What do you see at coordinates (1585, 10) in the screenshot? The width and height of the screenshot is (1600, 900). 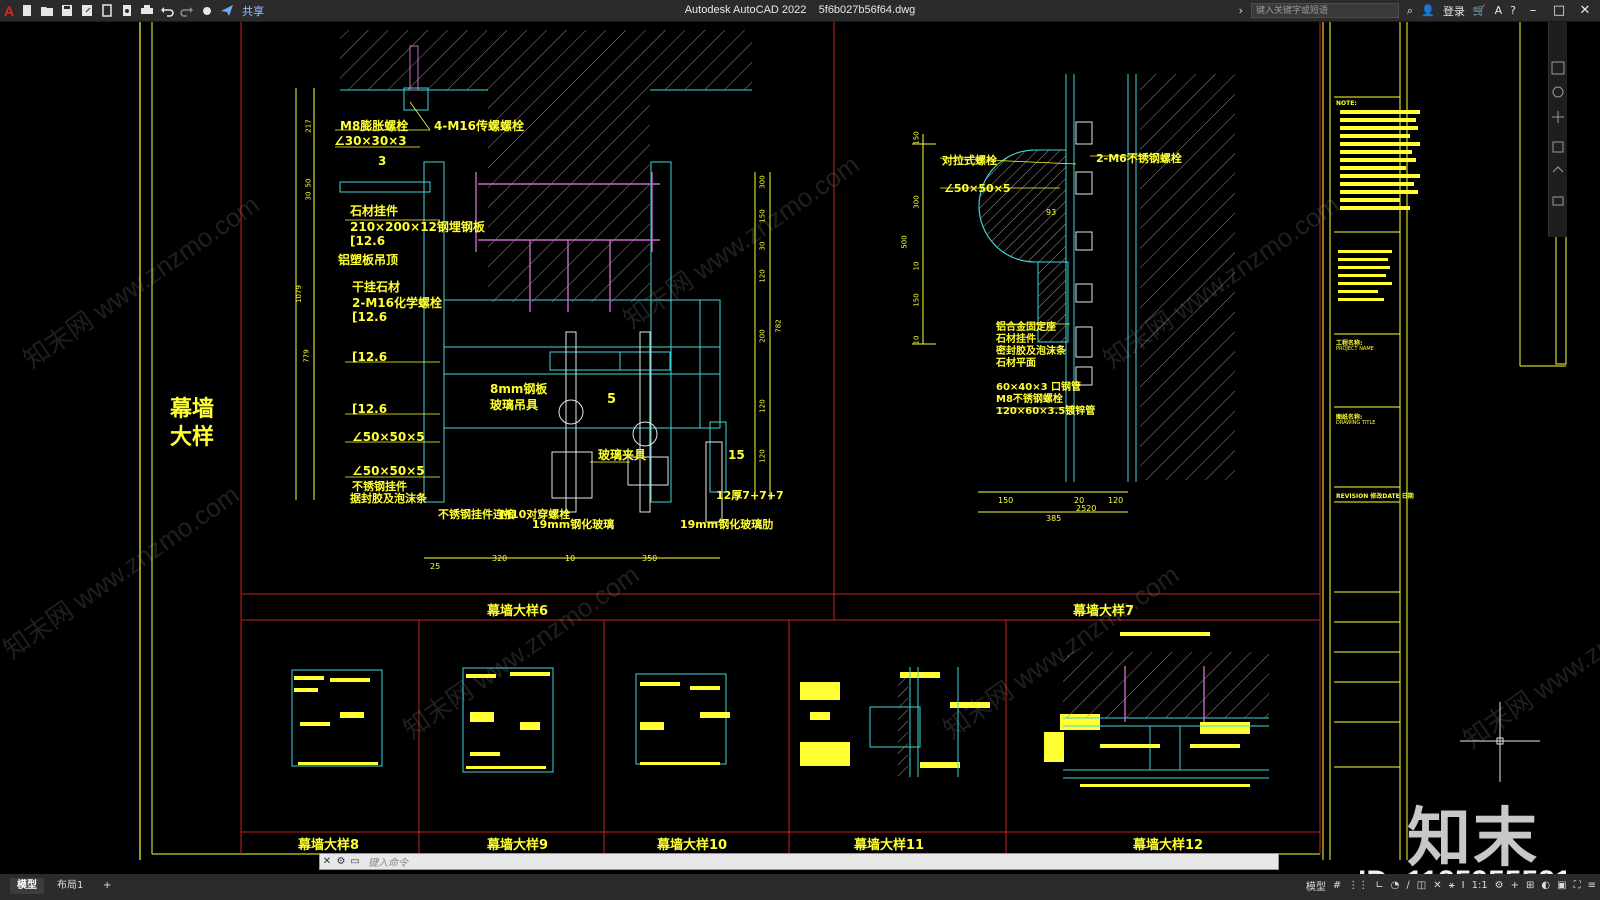 I see `close-icon: ✕` at bounding box center [1585, 10].